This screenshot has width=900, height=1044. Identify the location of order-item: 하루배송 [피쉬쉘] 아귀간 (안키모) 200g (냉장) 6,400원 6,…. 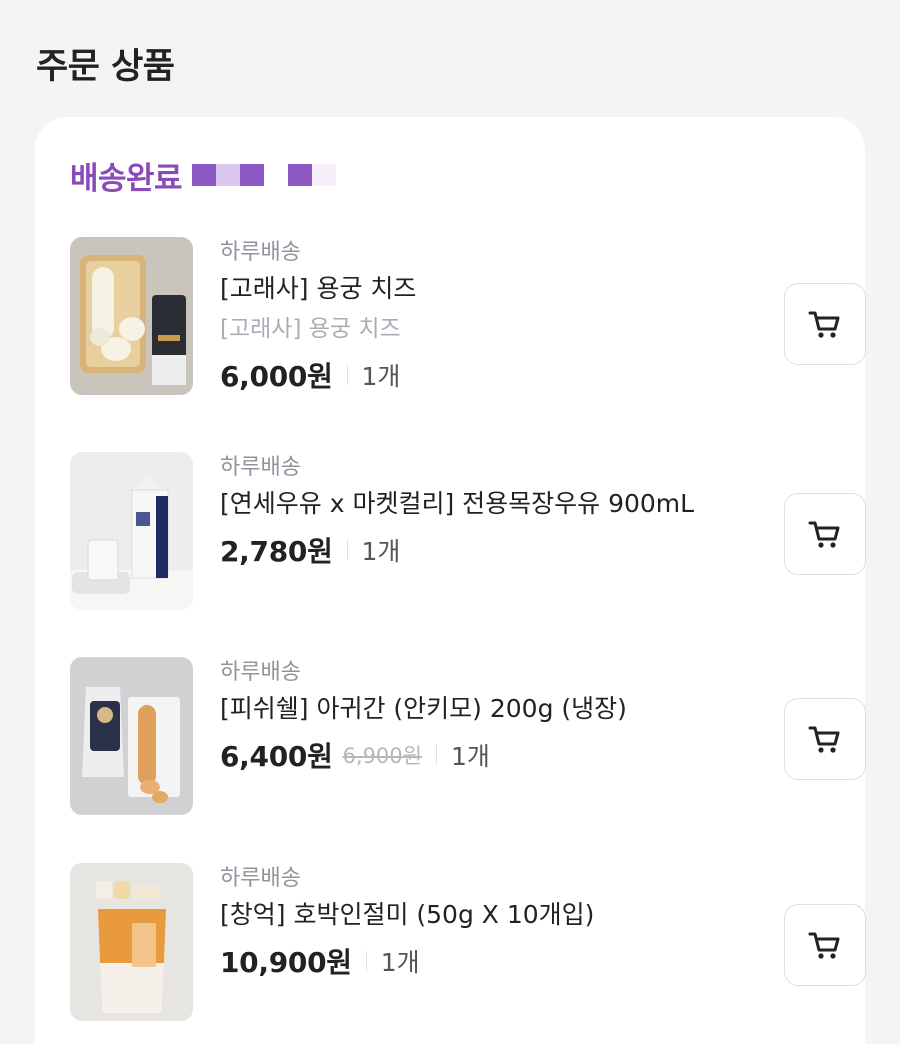
(468, 737).